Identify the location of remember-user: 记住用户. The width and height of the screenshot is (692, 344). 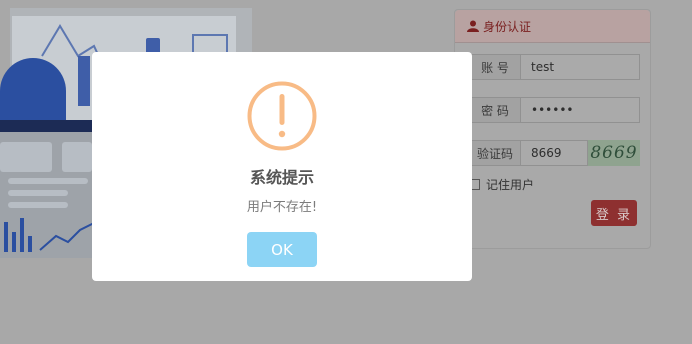
(501, 184).